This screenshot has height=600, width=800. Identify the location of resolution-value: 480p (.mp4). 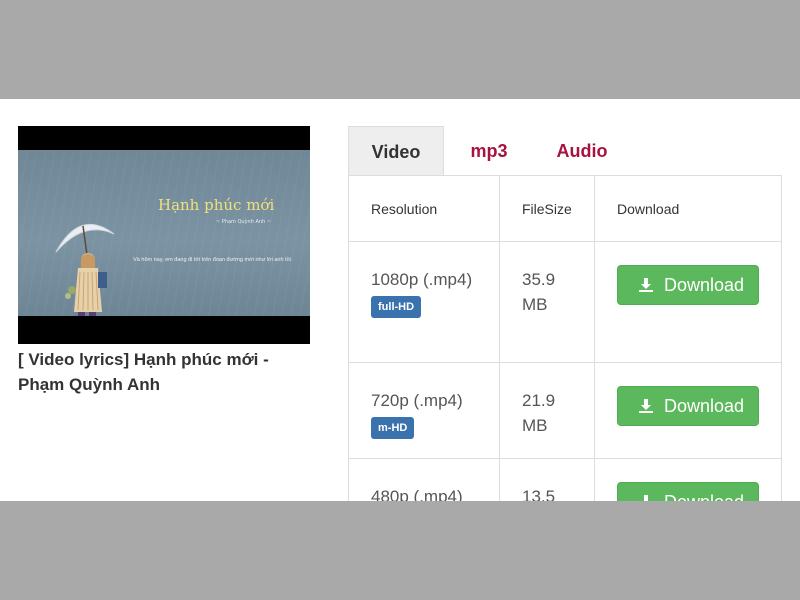
(417, 494).